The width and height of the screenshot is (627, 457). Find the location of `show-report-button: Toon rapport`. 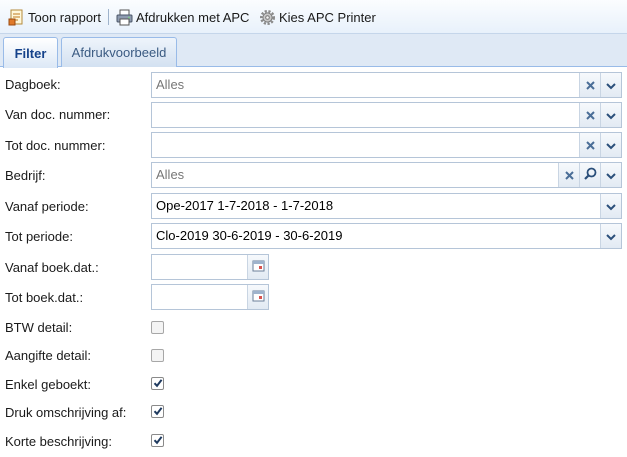

show-report-button: Toon rapport is located at coordinates (54, 17).